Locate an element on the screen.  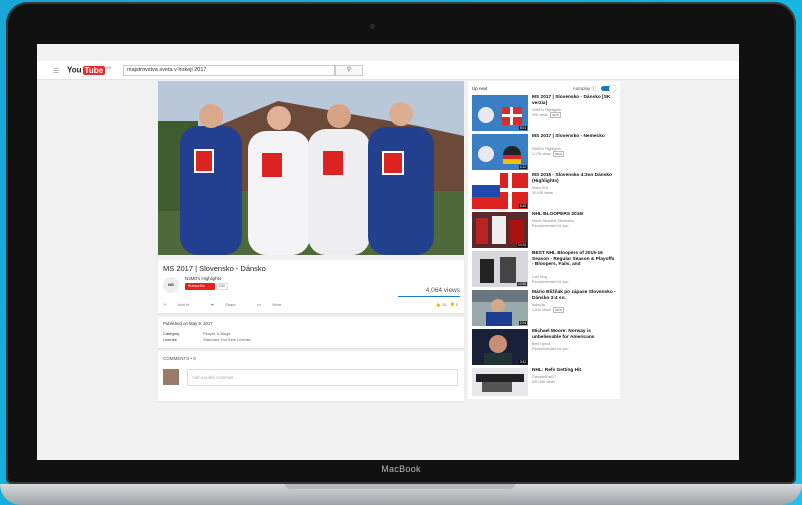
video-meta: 1,844 views NEW is located at coordinates (548, 310).